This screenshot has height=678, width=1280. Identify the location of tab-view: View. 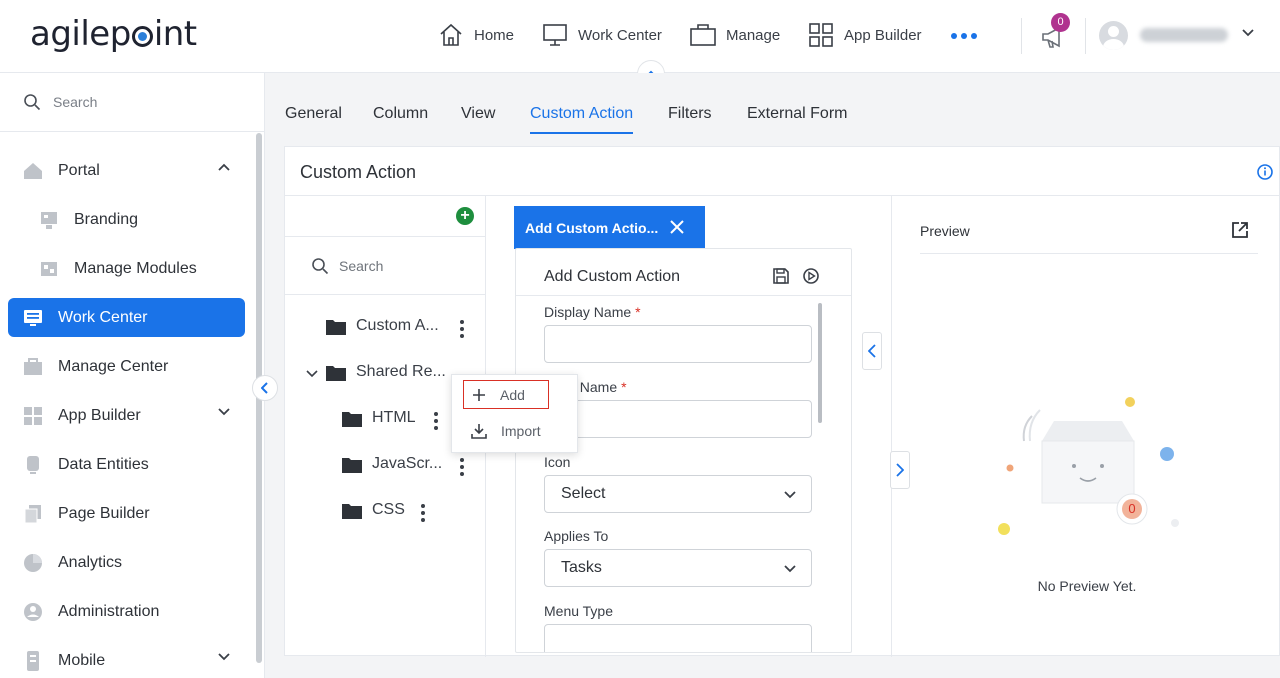
(478, 118).